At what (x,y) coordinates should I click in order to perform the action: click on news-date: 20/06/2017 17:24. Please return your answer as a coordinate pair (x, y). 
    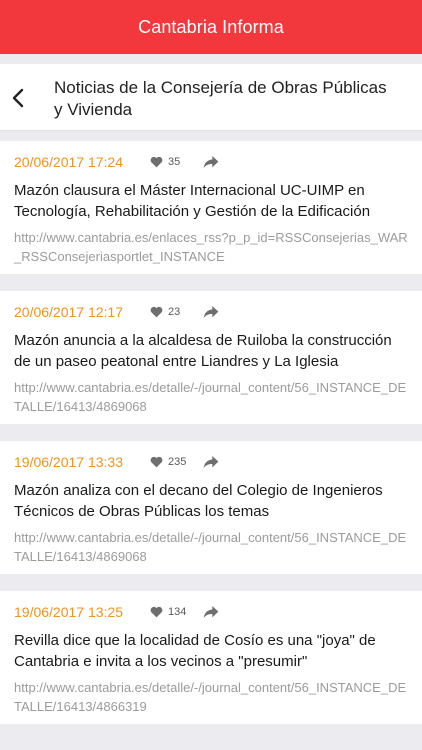
    Looking at the image, I should click on (68, 162).